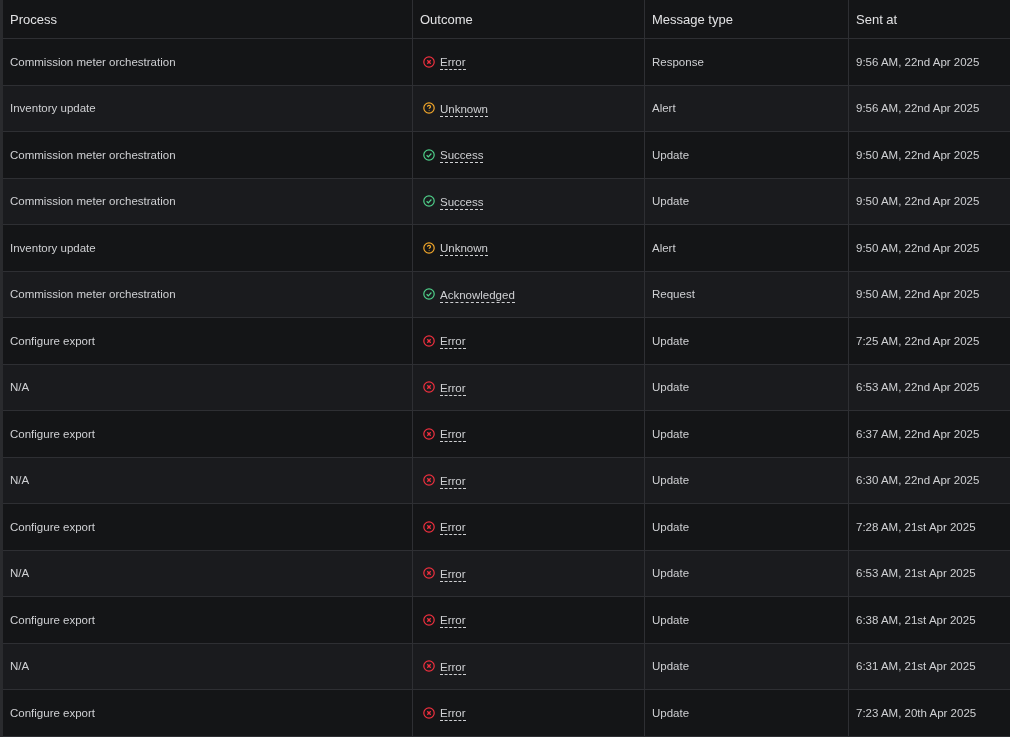 Image resolution: width=1010 pixels, height=737 pixels. I want to click on table-cell: Response, so click(747, 62).